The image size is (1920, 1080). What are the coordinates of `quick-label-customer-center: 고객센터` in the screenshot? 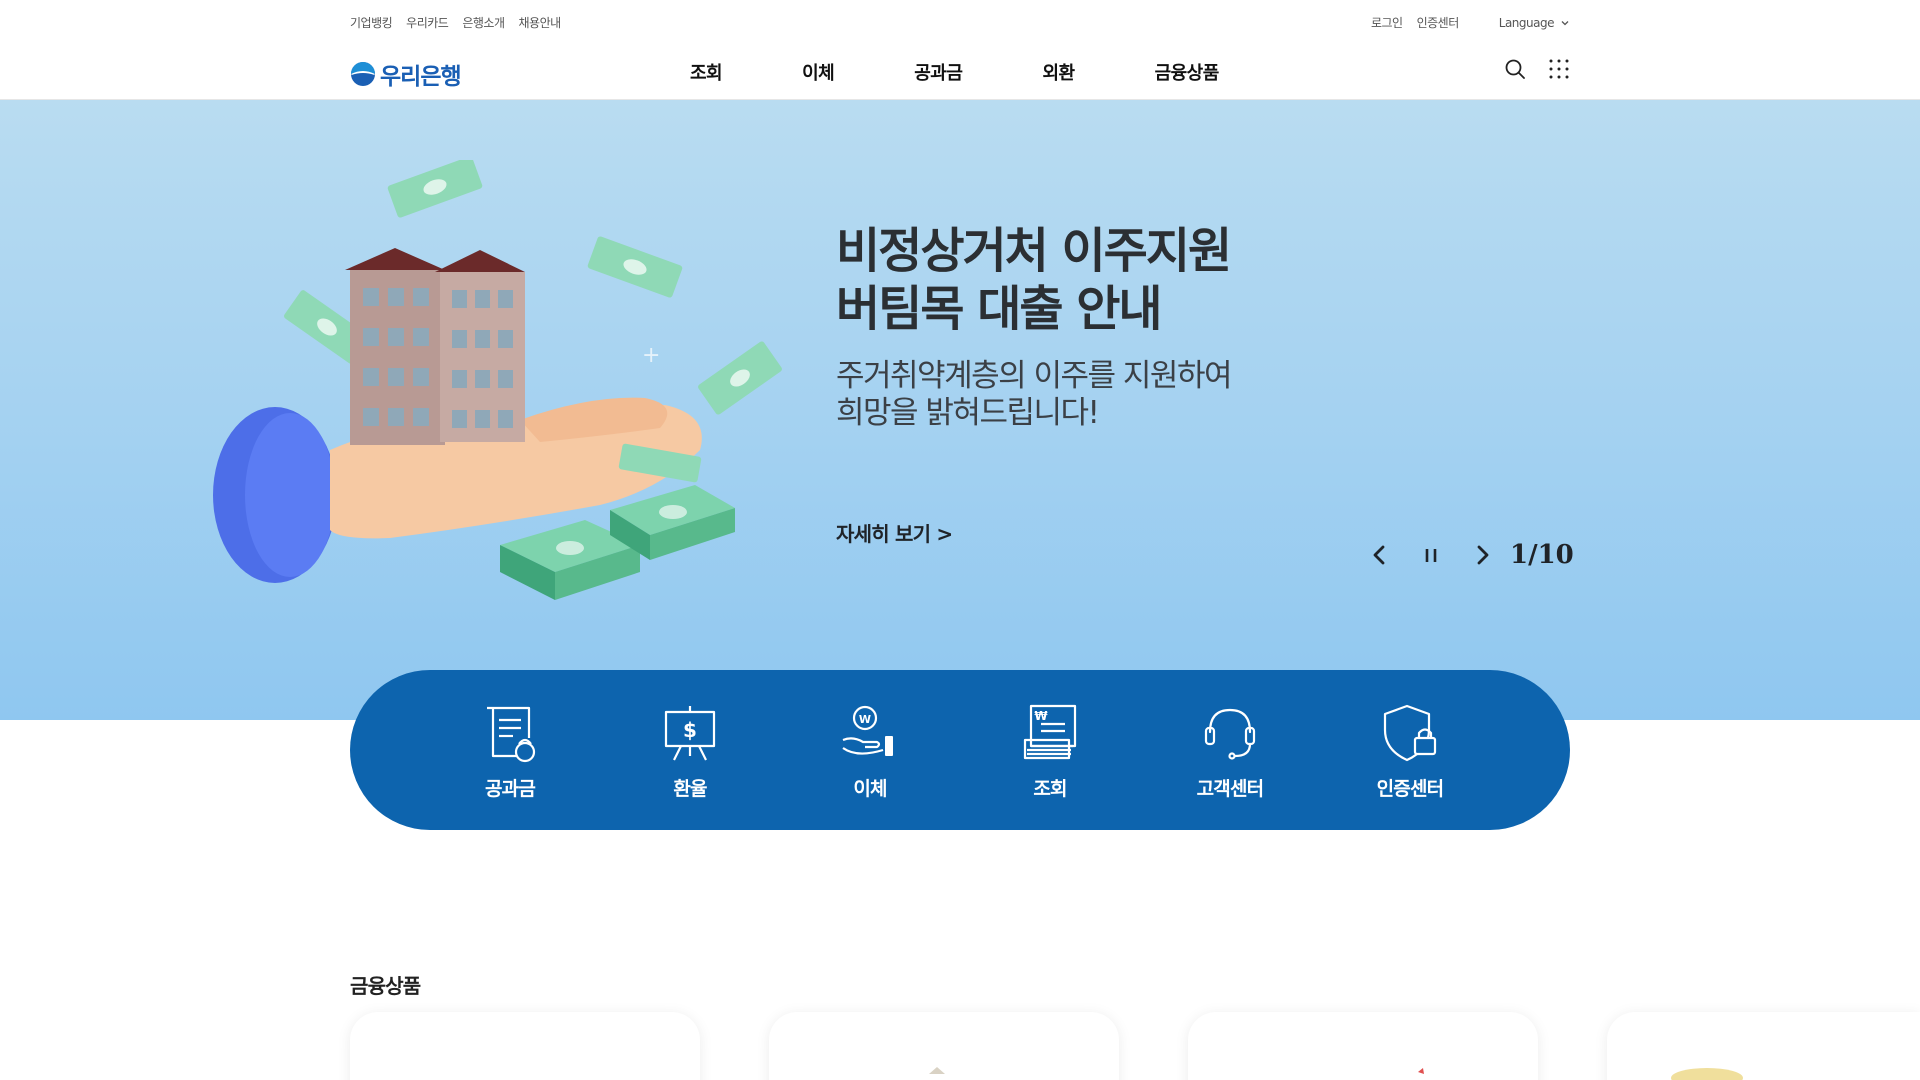 It's located at (1230, 788).